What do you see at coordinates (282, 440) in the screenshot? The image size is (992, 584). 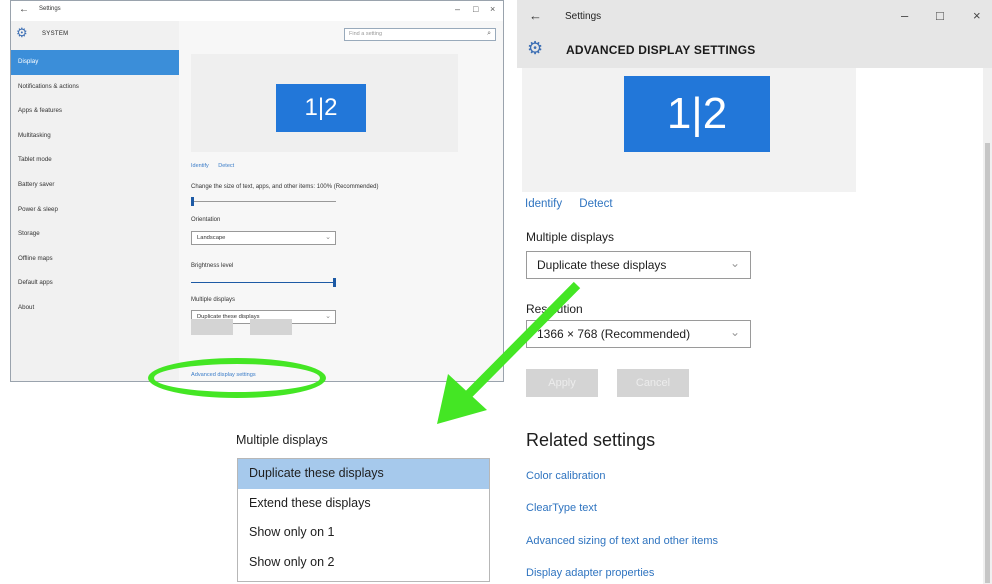 I see `dropdown-label: Multiple displays` at bounding box center [282, 440].